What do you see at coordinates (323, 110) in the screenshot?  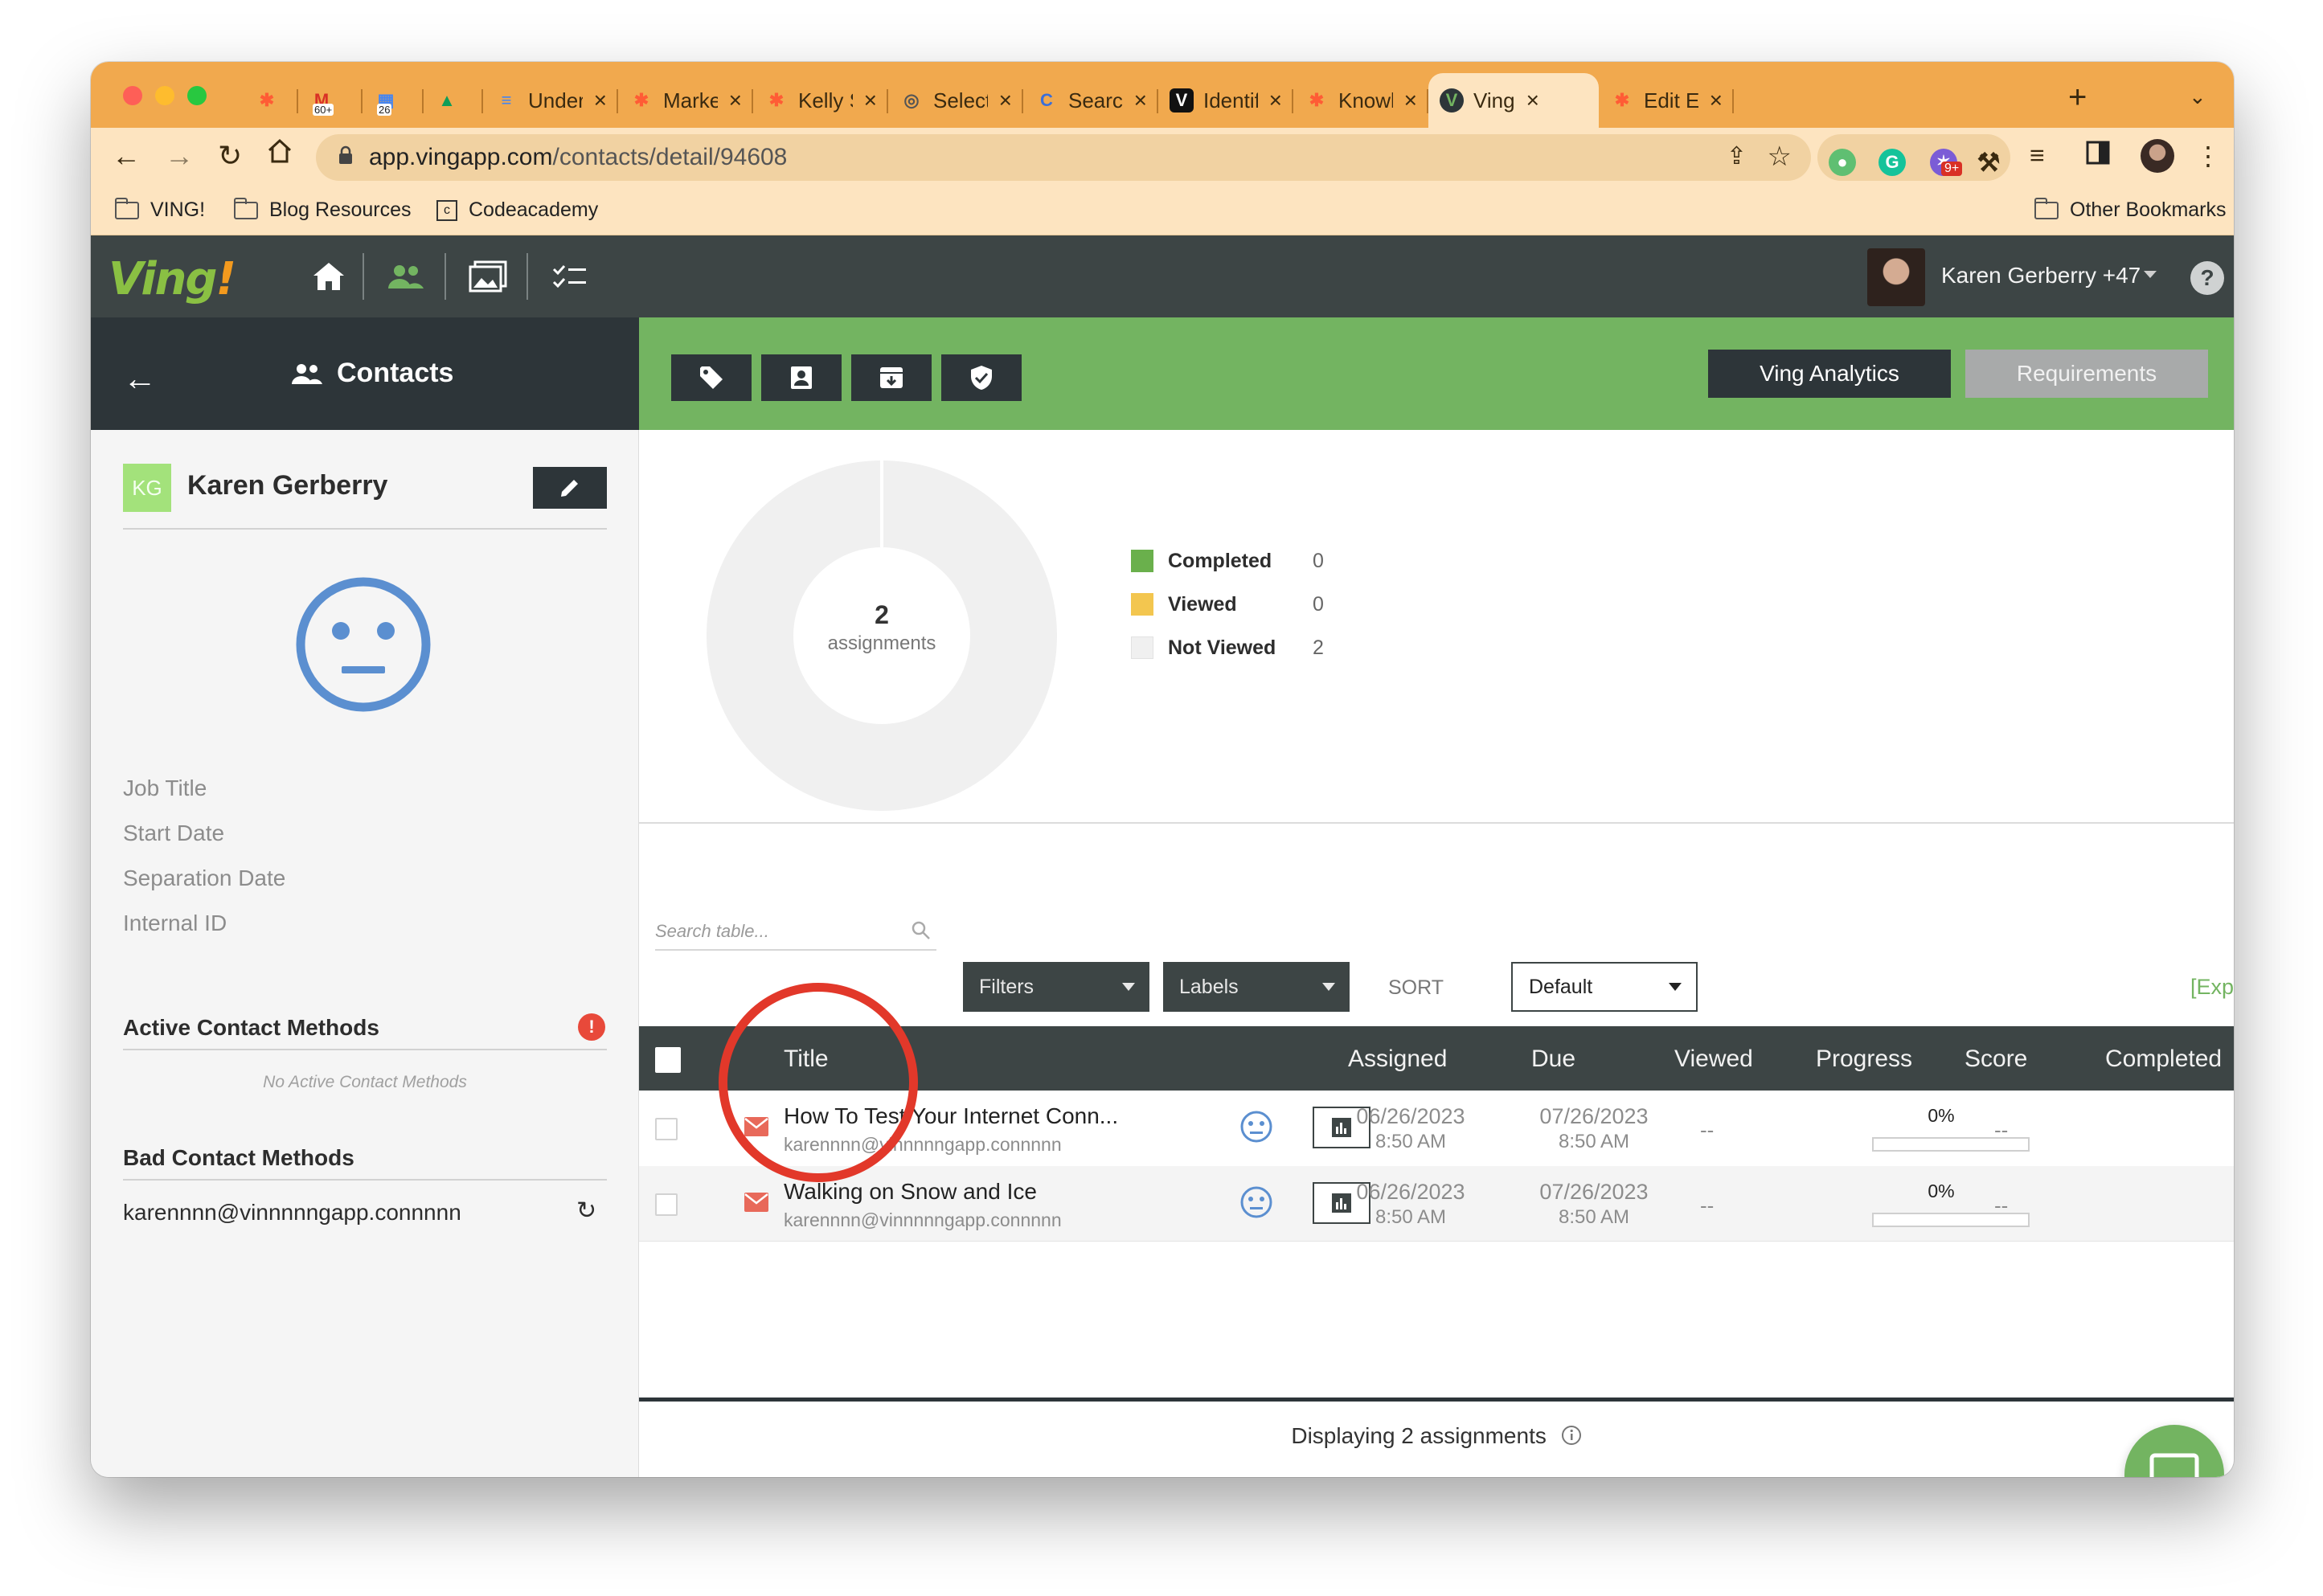 I see `tab-badge: 60+` at bounding box center [323, 110].